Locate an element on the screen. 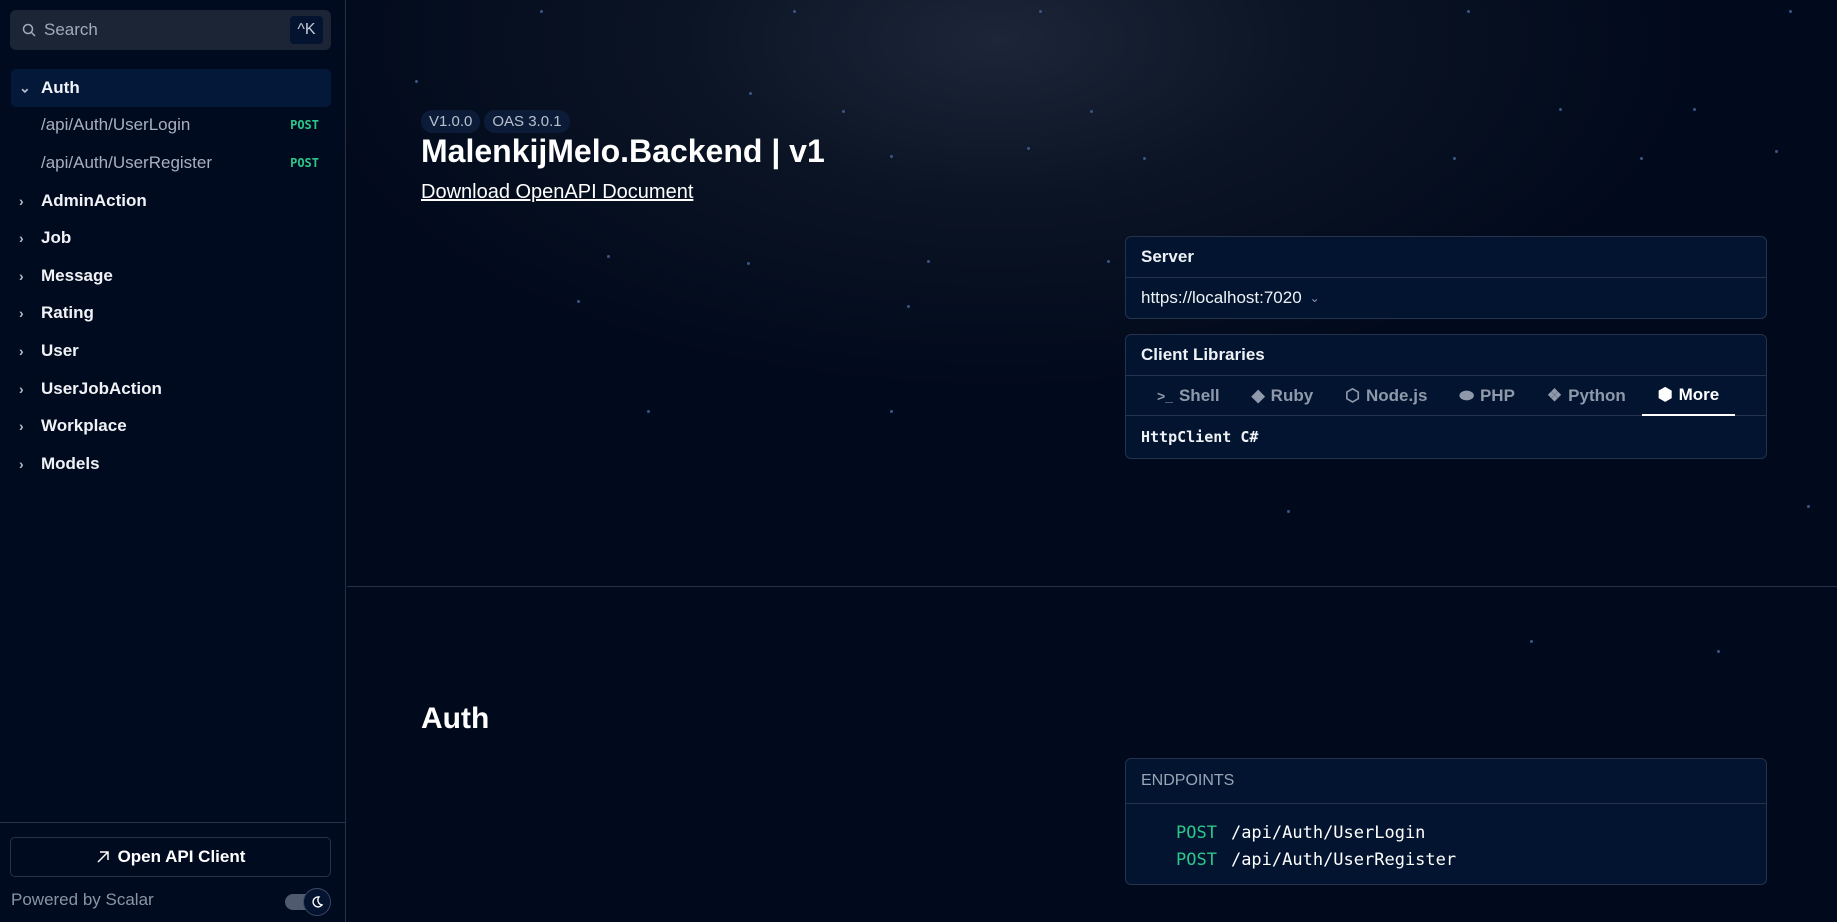 The width and height of the screenshot is (1837, 922). server-select: https://localhost:7020 ⌄ is located at coordinates (1446, 298).